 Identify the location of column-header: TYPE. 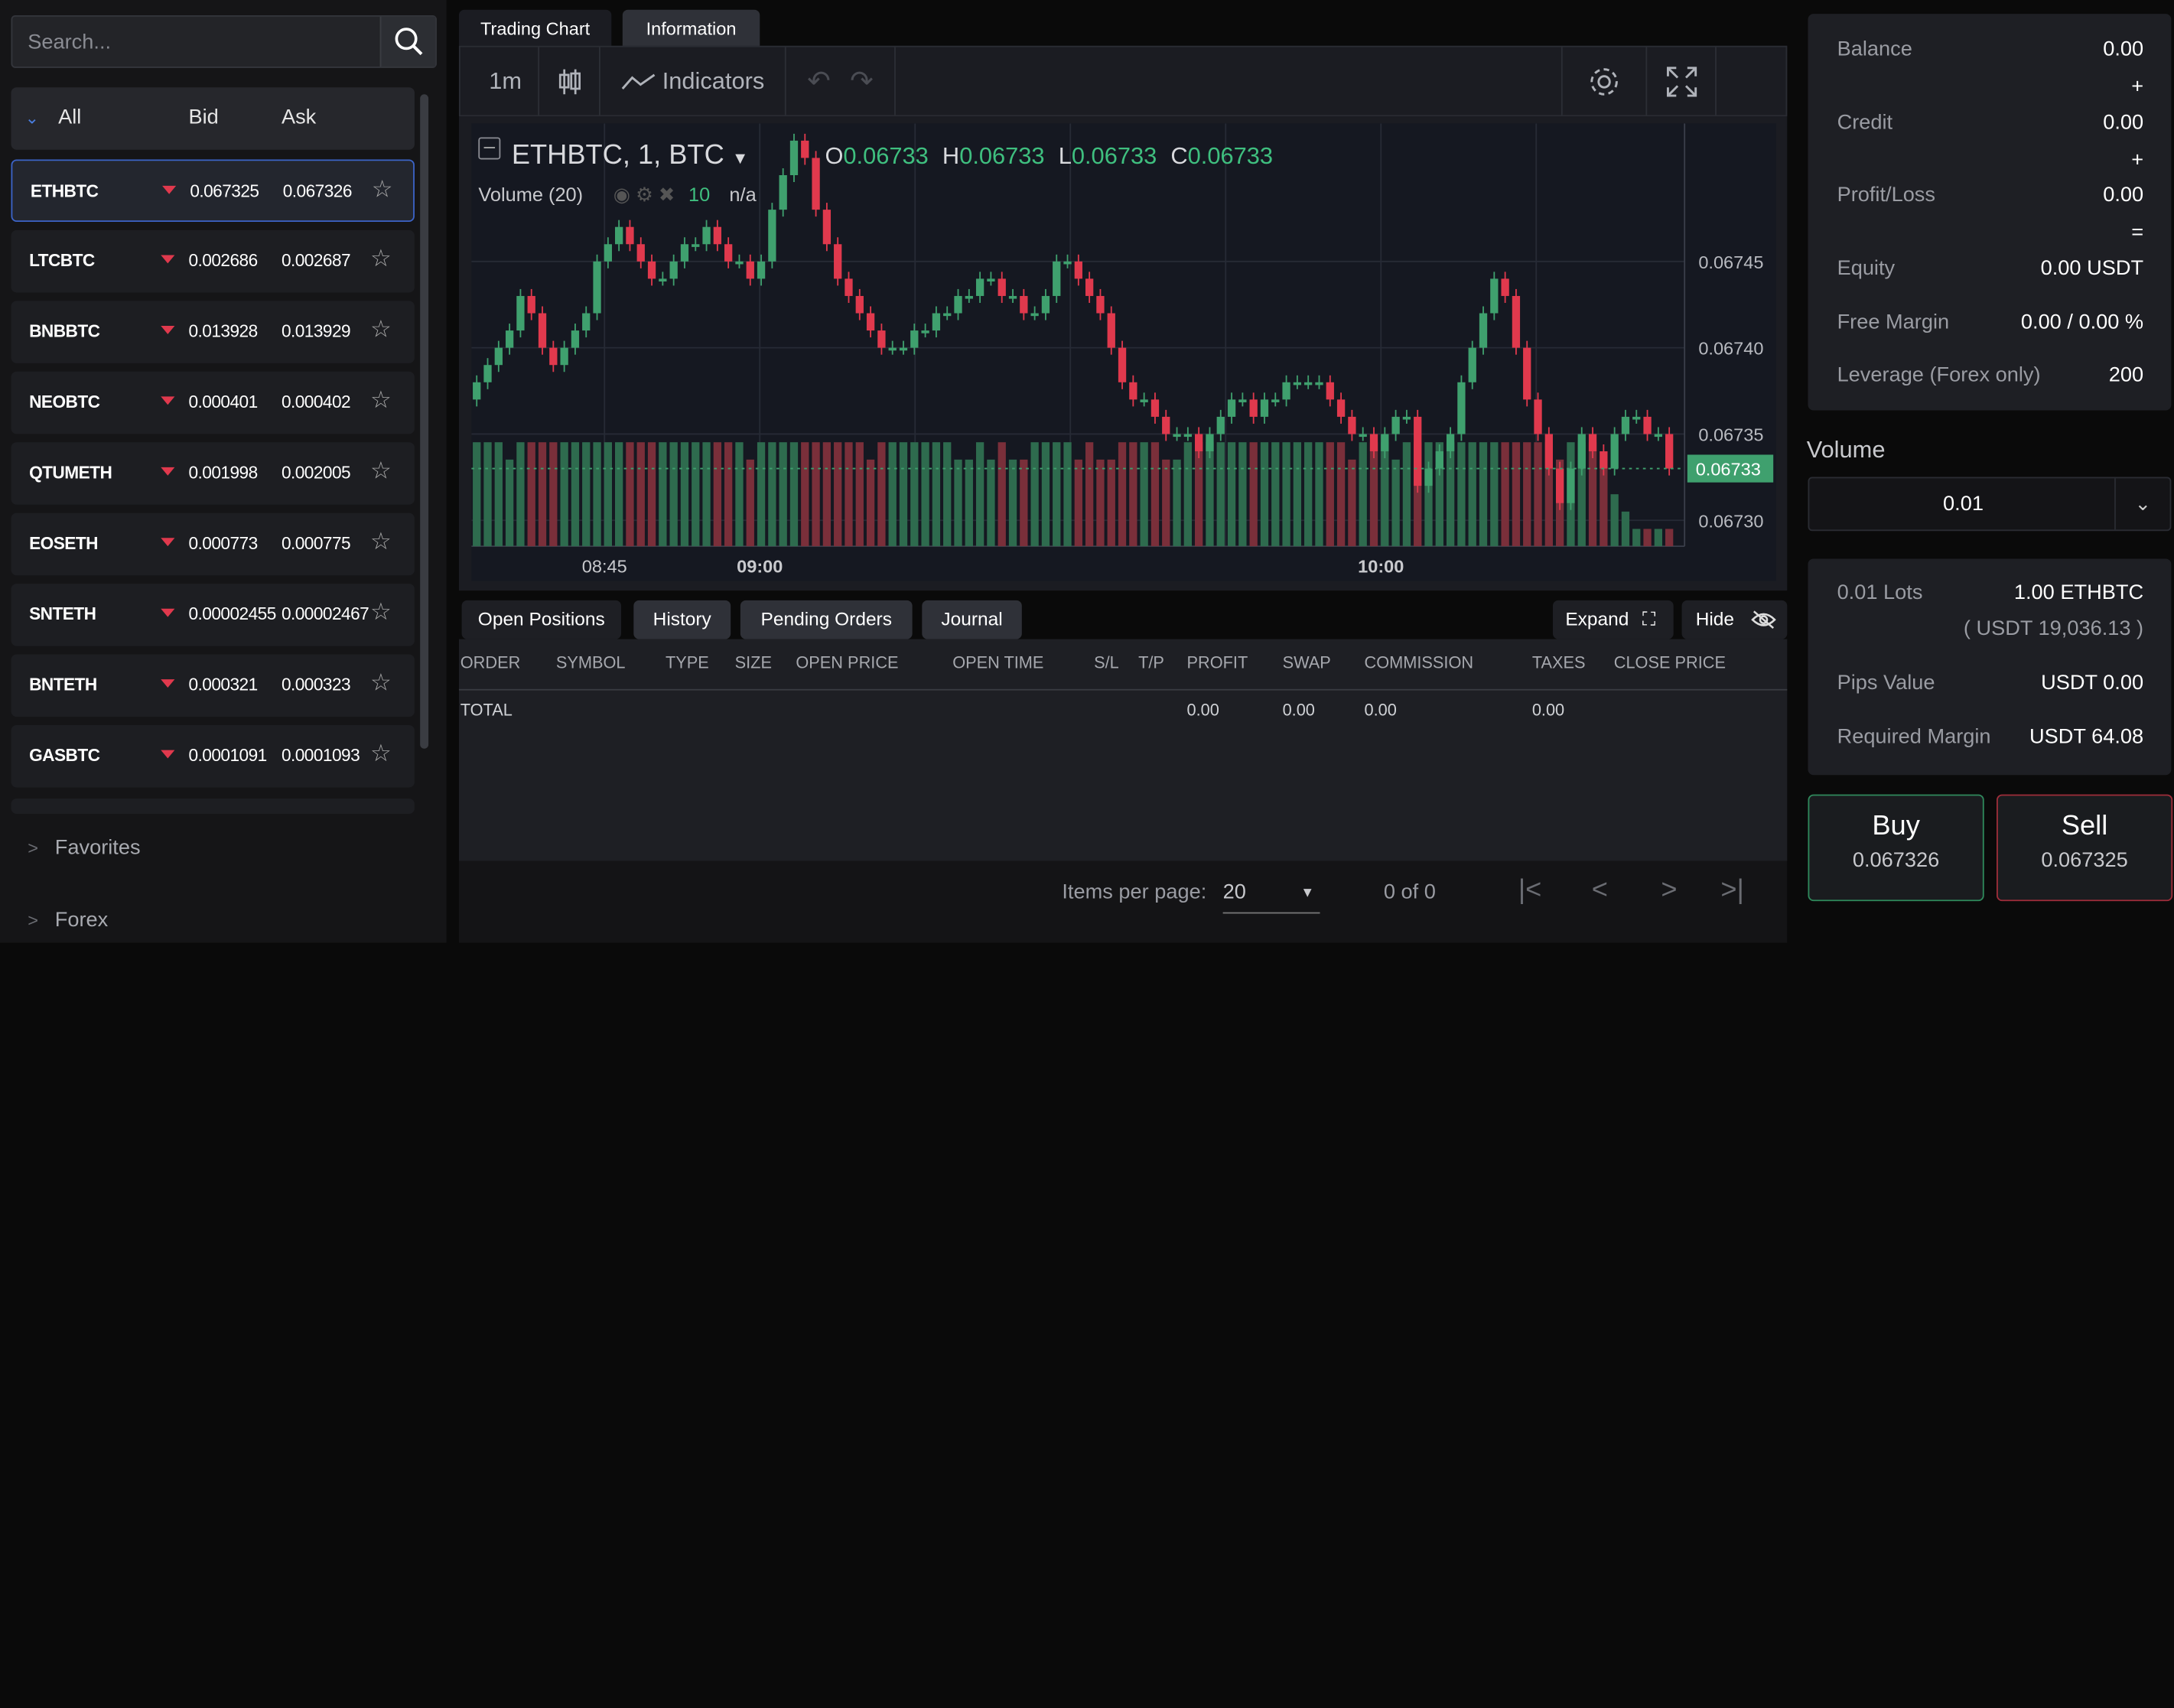
(687, 662).